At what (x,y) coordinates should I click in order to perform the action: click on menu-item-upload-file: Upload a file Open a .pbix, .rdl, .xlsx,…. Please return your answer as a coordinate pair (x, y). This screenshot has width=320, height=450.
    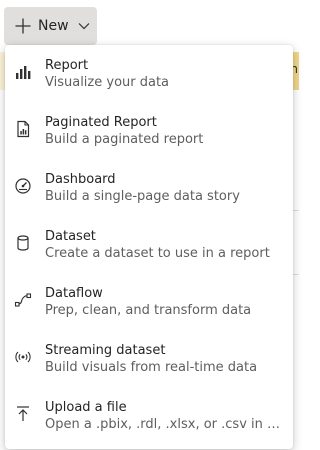
    Looking at the image, I should click on (149, 417).